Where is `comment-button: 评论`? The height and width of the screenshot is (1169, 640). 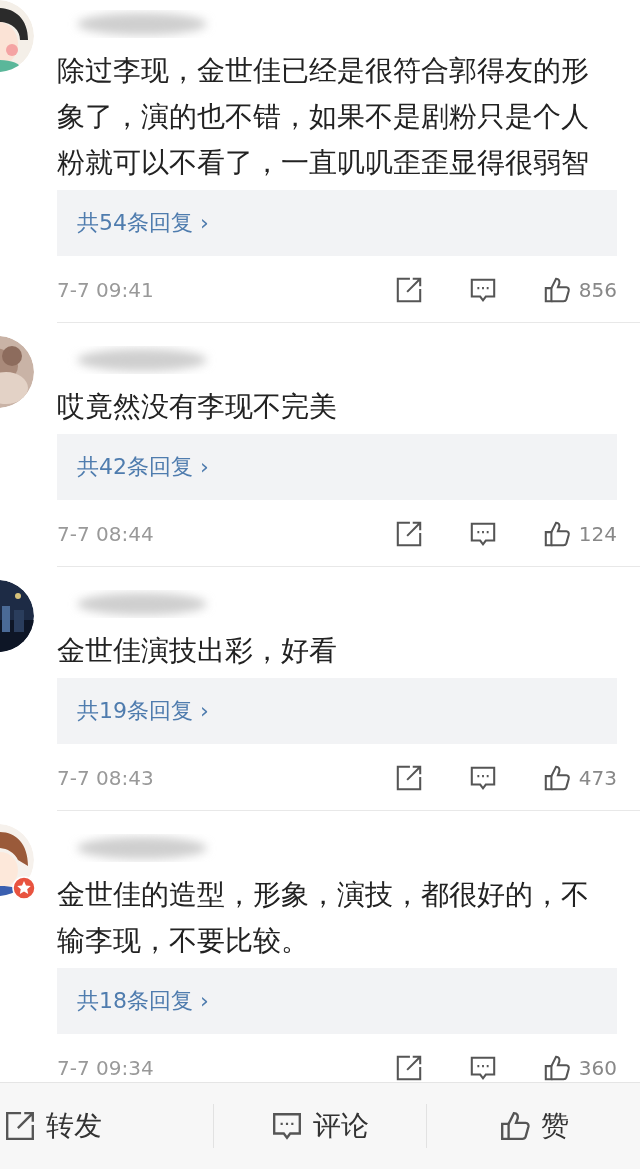 comment-button: 评论 is located at coordinates (320, 1126).